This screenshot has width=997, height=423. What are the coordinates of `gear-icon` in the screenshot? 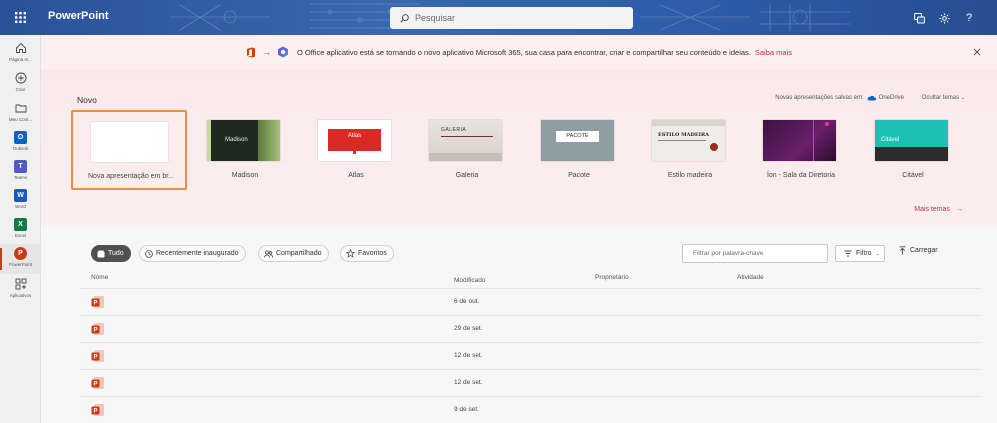 It's located at (944, 18).